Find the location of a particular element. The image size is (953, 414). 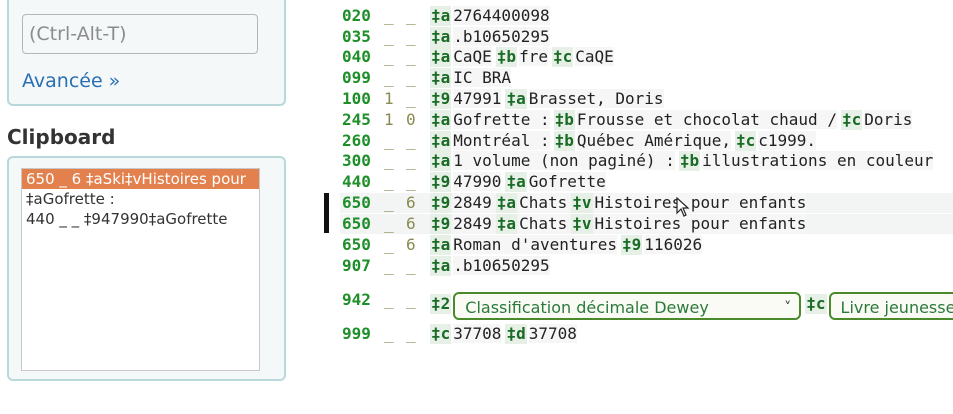

clipboard-item: 440 _ _ ‡947990‡aGofrette is located at coordinates (140, 219).